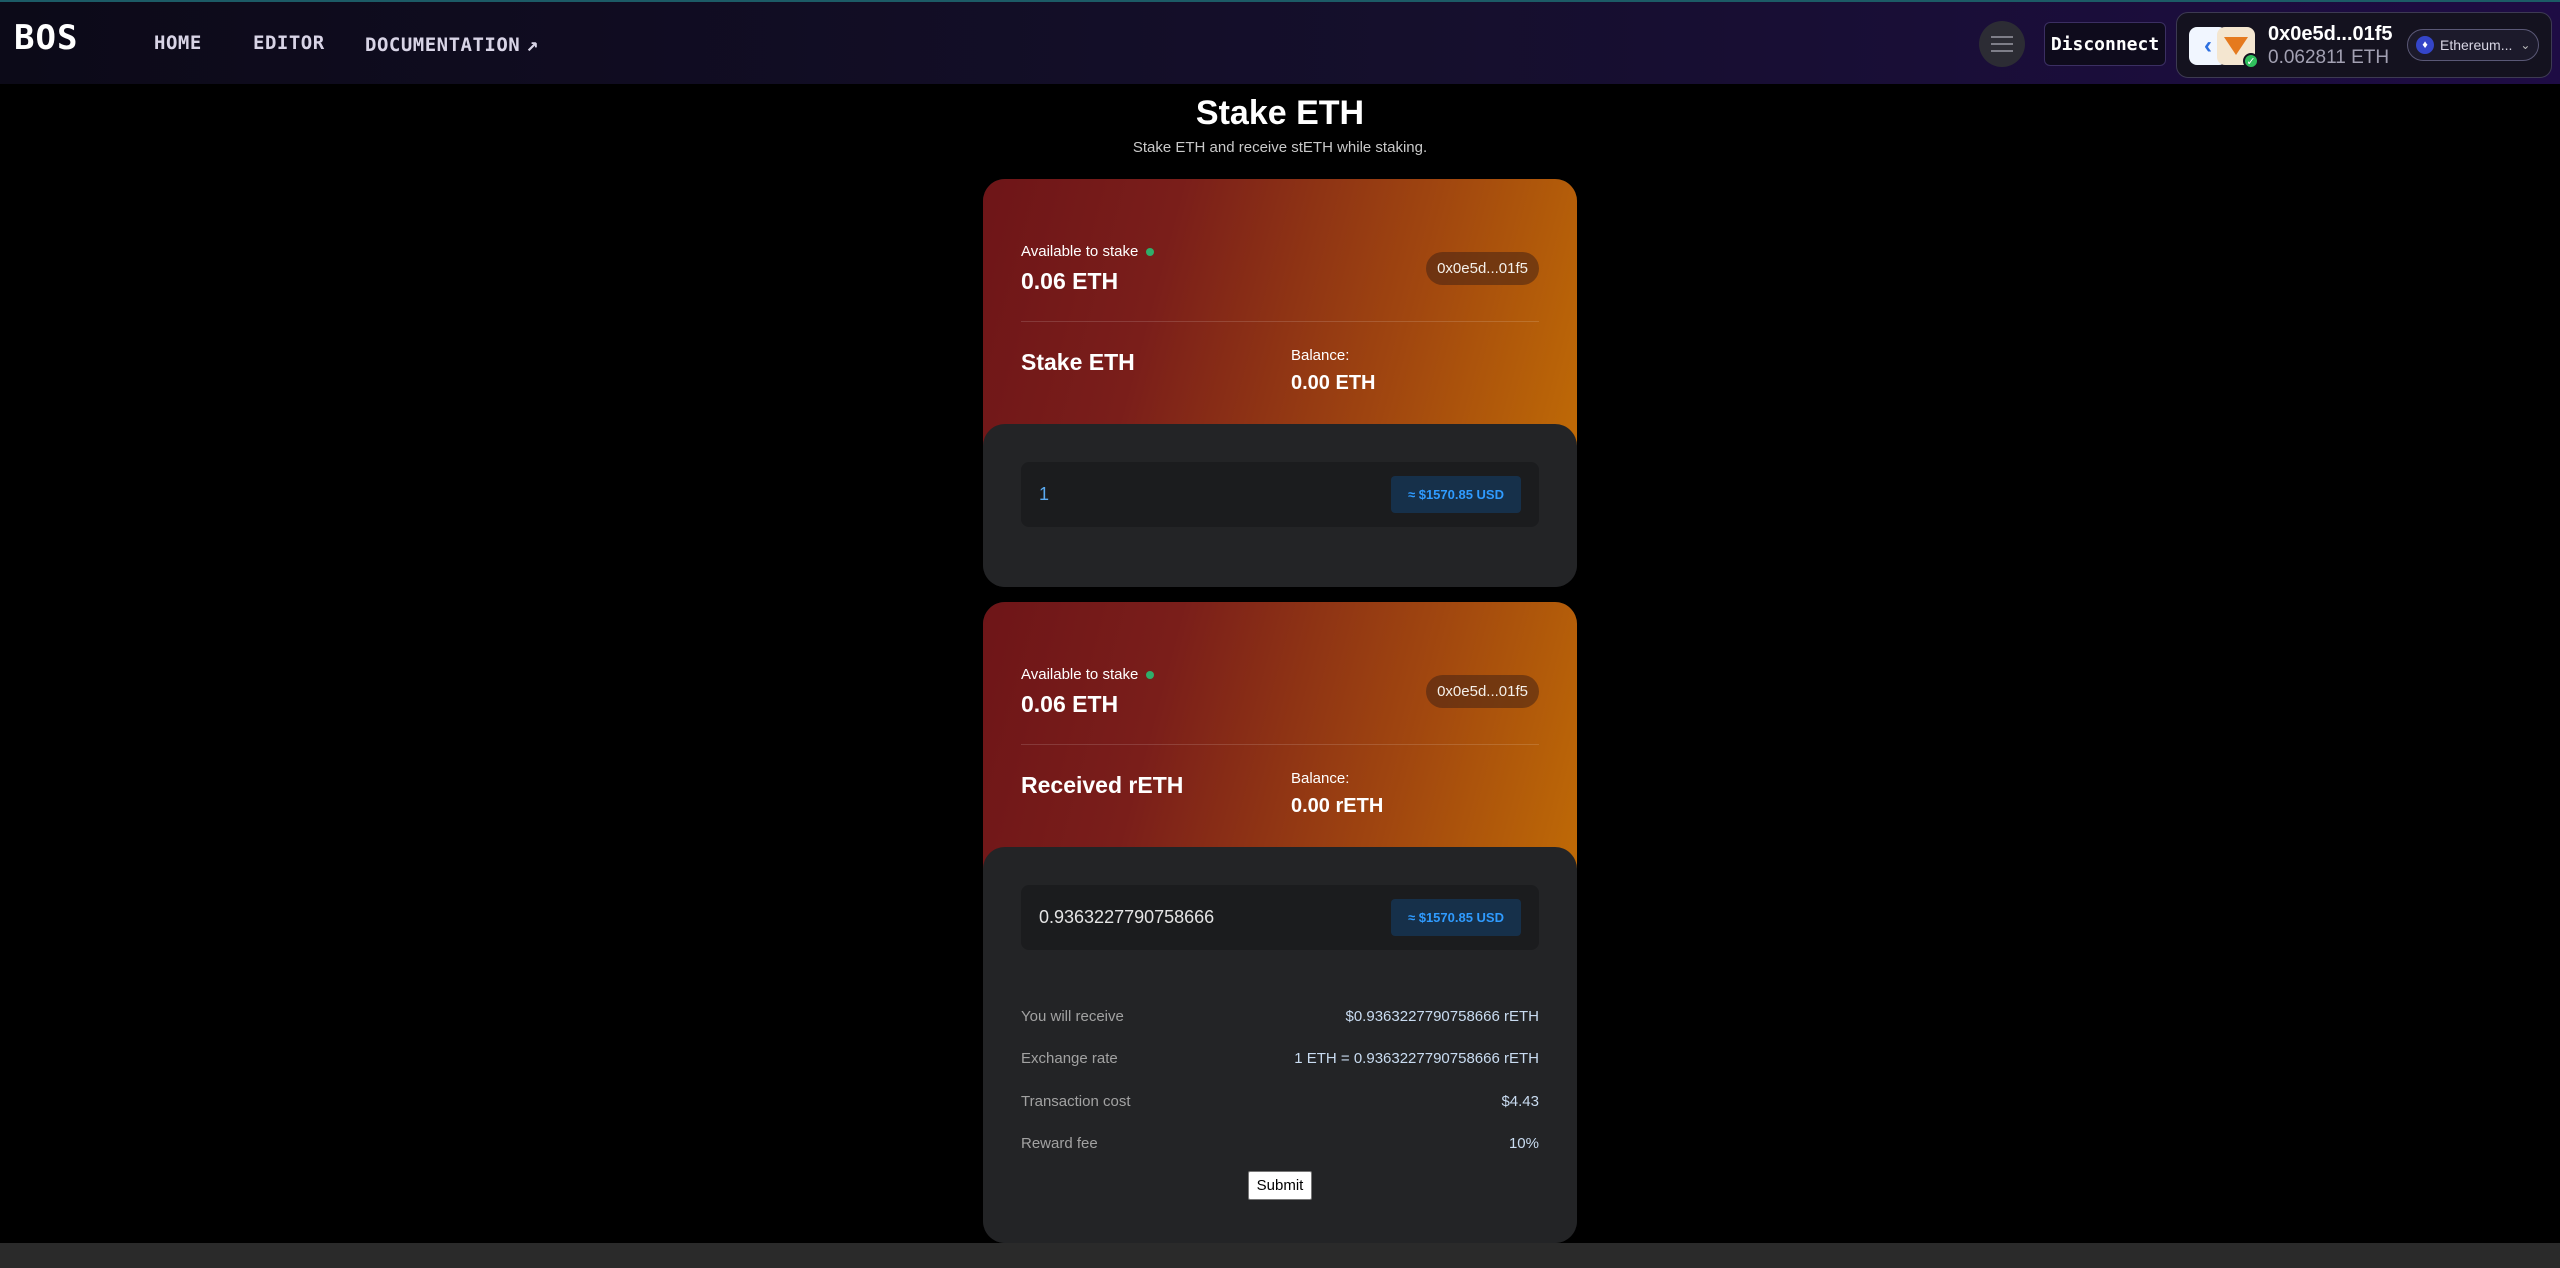 The image size is (2560, 1268). I want to click on disconnect-button: Disconnect, so click(2105, 44).